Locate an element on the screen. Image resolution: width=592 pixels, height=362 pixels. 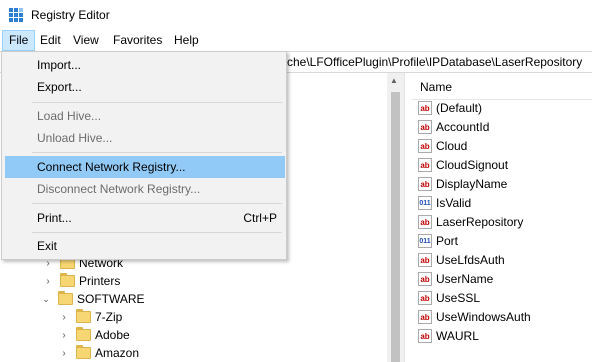
value-name: Port is located at coordinates (447, 240).